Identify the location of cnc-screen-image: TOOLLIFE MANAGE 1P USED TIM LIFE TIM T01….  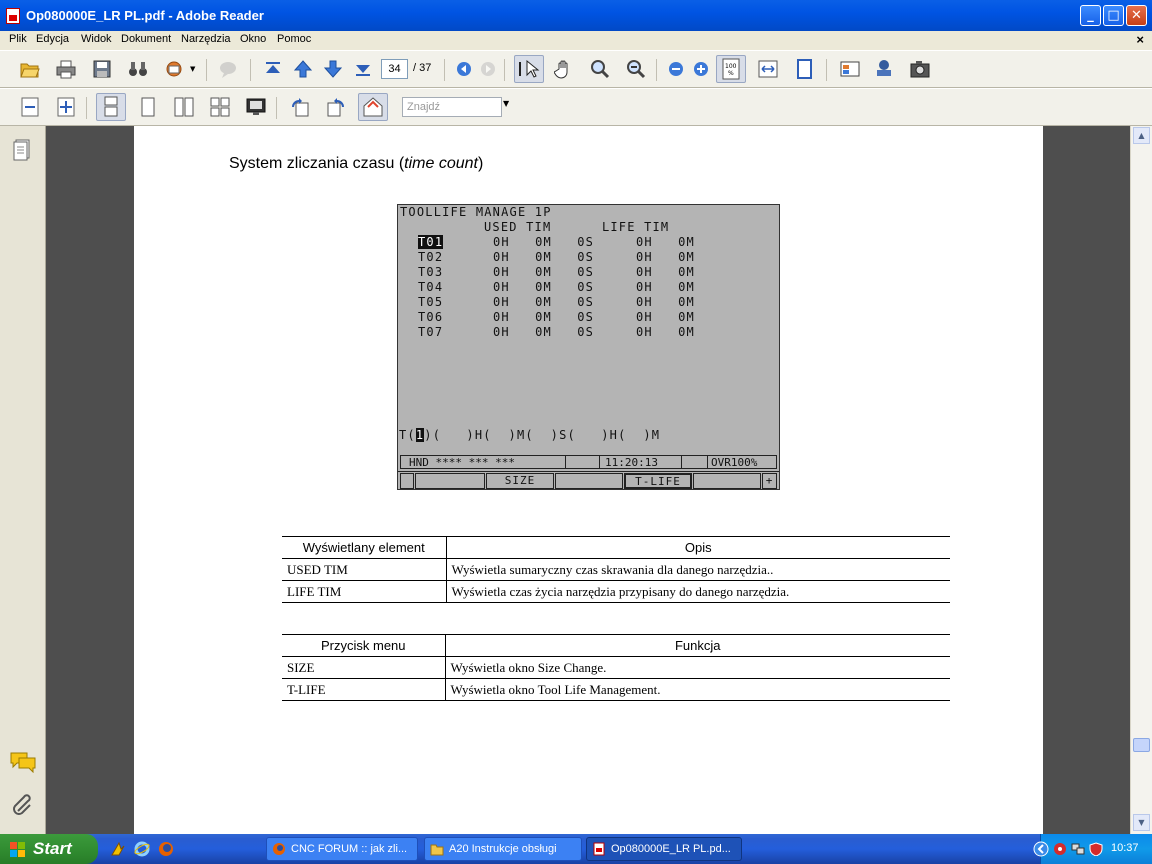
(588, 347).